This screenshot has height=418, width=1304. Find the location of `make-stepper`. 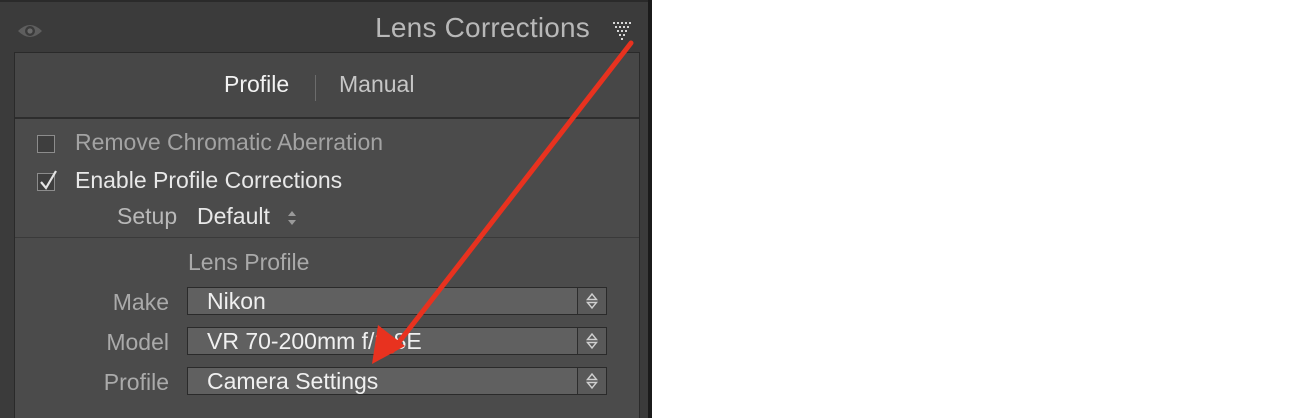

make-stepper is located at coordinates (591, 301).